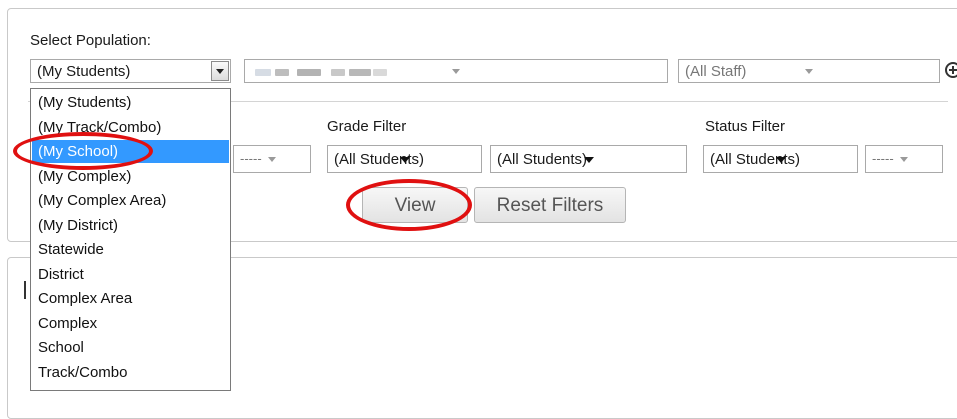 Image resolution: width=957 pixels, height=419 pixels. I want to click on grade-filter-select-1: (All Students), so click(404, 159).